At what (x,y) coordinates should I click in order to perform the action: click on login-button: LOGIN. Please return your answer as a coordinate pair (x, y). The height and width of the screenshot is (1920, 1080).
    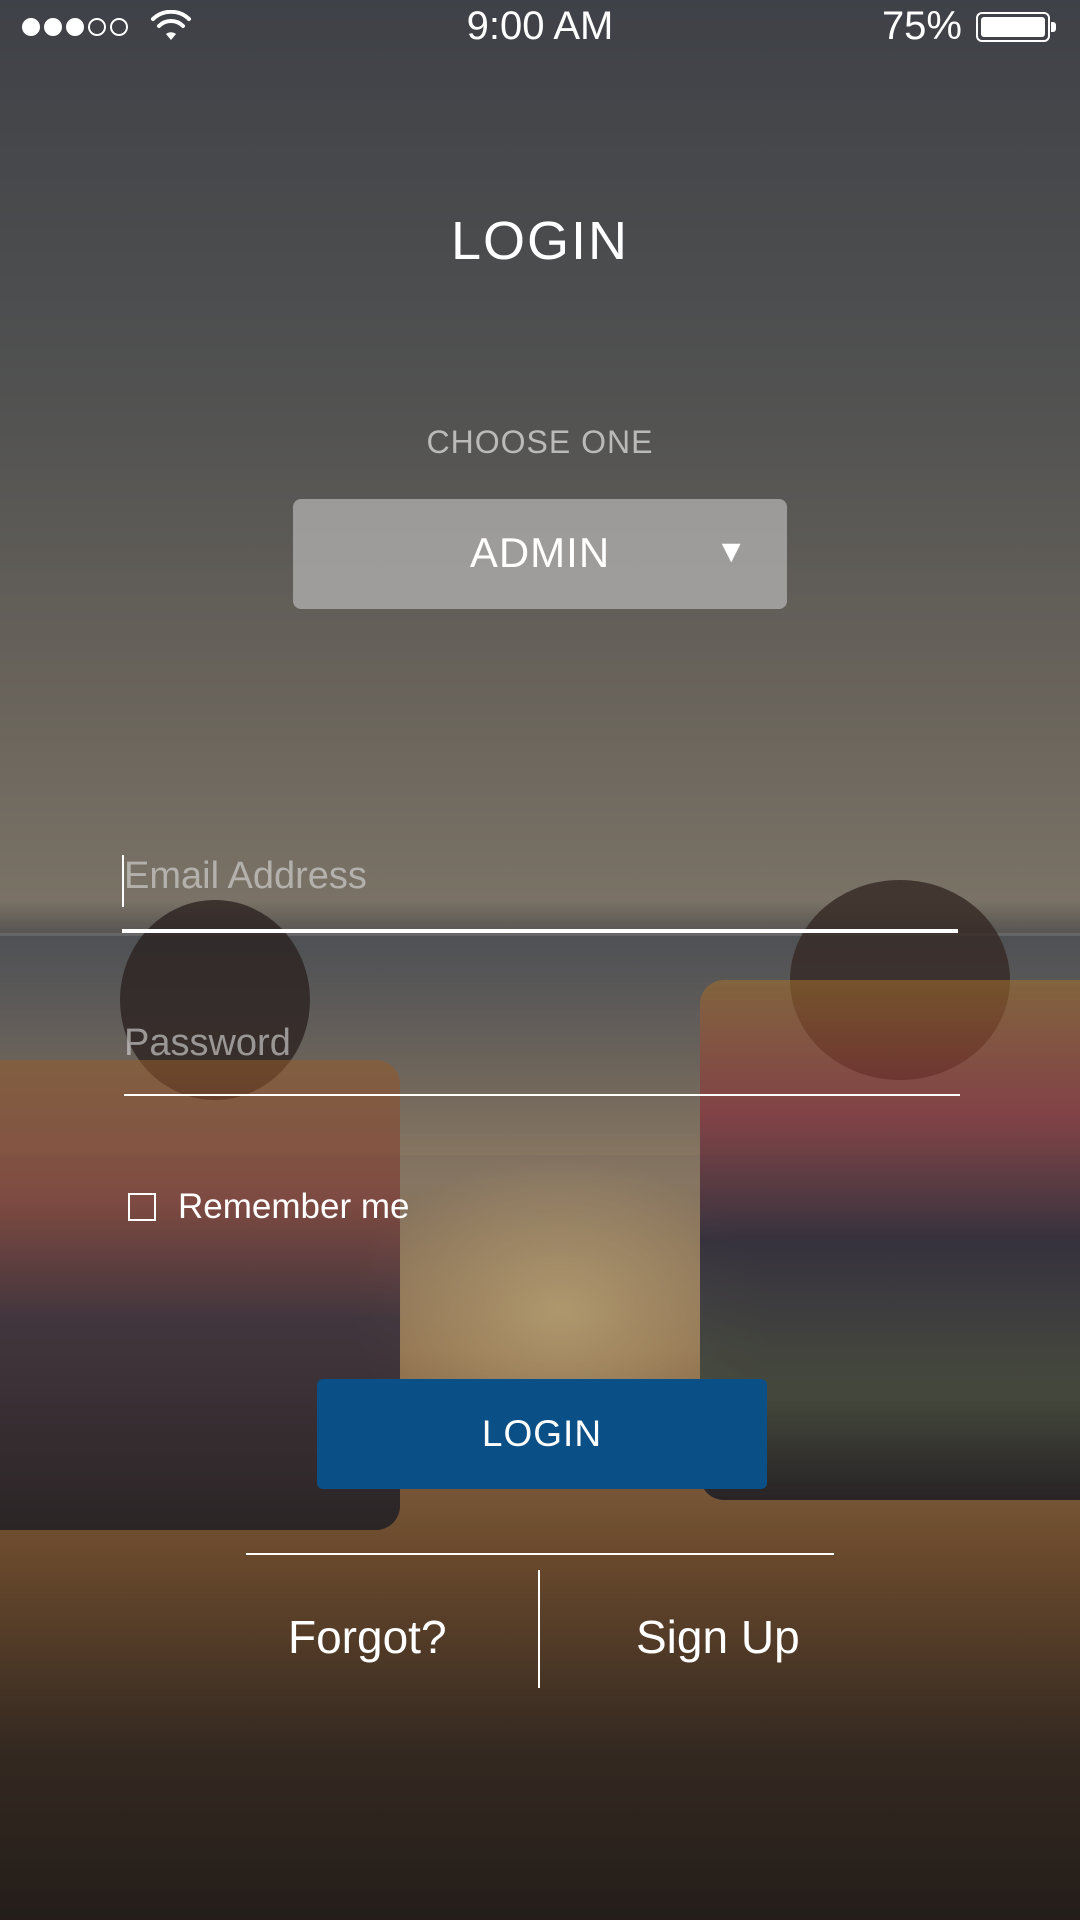
    Looking at the image, I should click on (542, 1434).